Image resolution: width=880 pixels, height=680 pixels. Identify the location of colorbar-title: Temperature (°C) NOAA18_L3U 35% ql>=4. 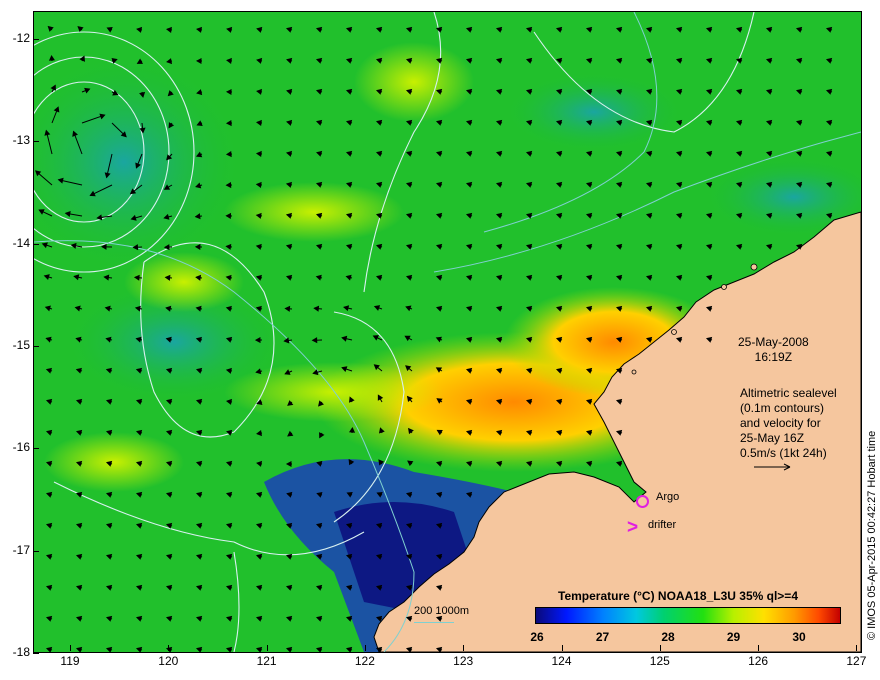
(678, 596).